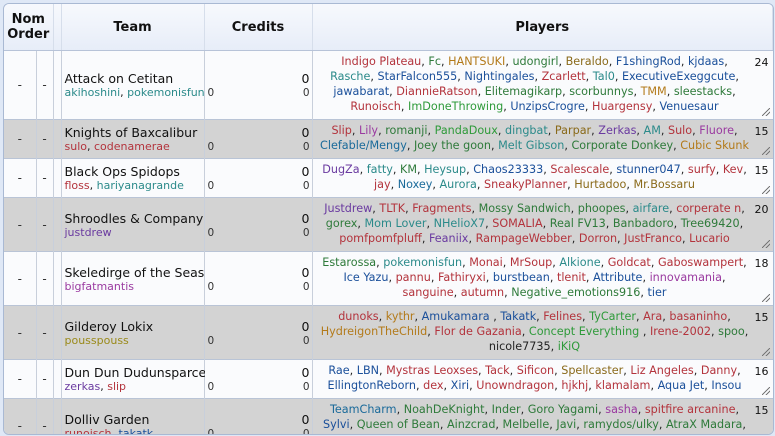 The height and width of the screenshot is (436, 775). I want to click on player-name: Indigo Plateau, so click(381, 61).